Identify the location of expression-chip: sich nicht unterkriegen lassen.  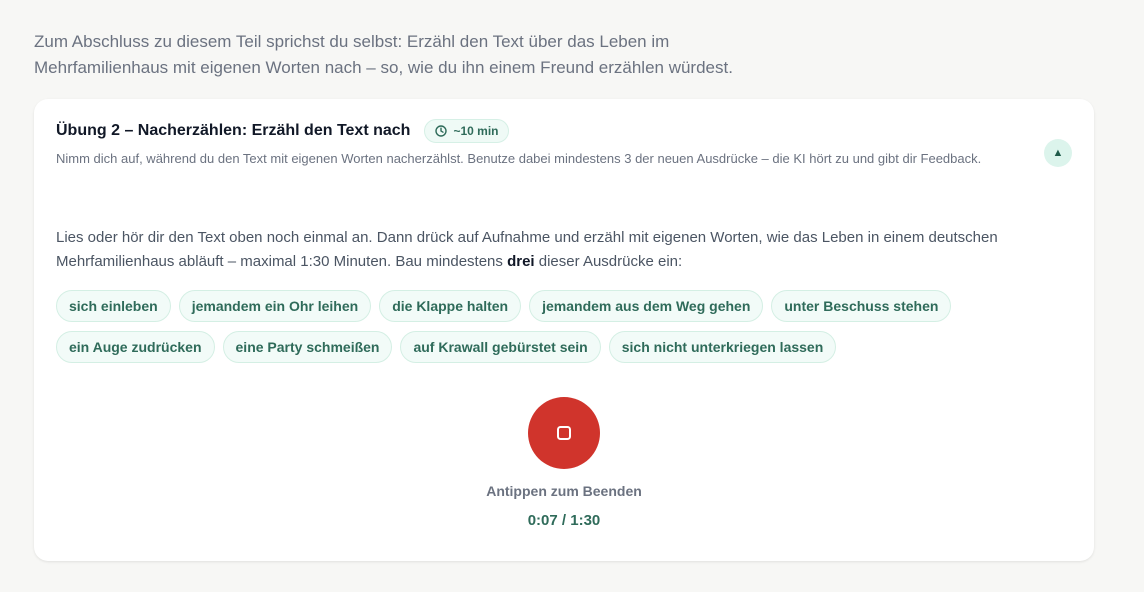
(722, 347).